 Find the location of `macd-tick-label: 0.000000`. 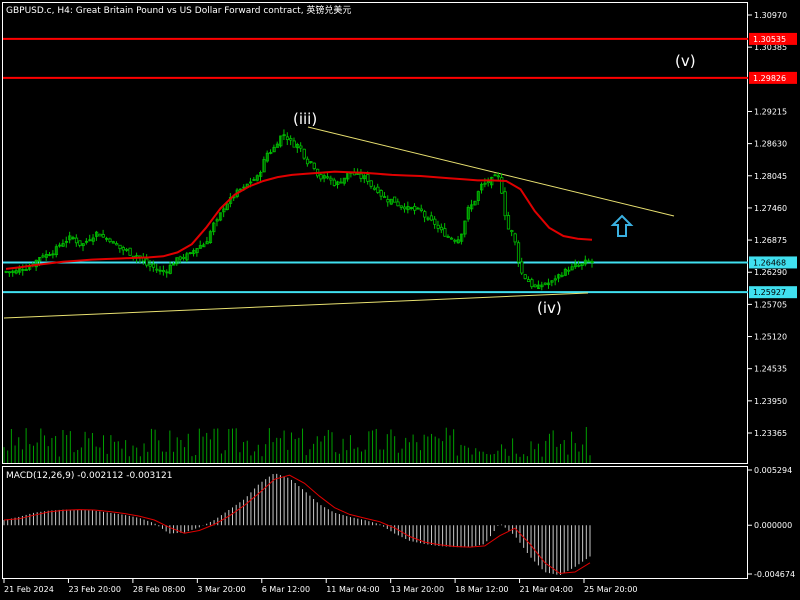

macd-tick-label: 0.000000 is located at coordinates (773, 525).